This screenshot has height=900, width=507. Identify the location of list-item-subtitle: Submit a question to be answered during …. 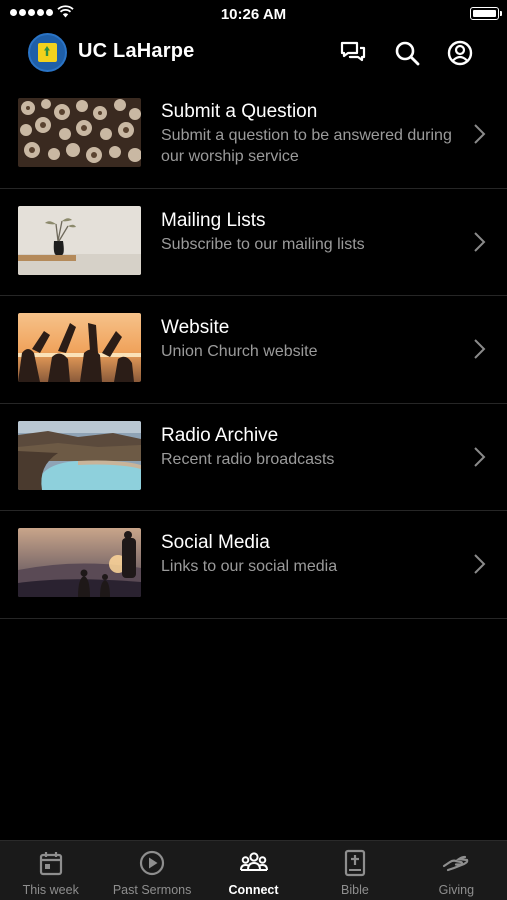
(306, 146).